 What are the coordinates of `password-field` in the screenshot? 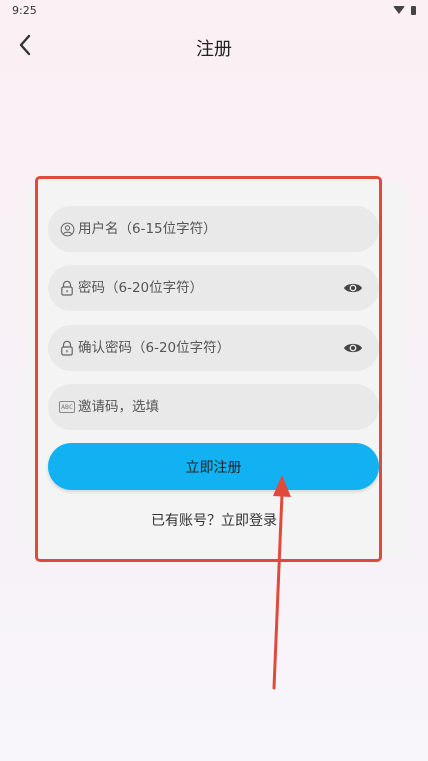 It's located at (213, 288).